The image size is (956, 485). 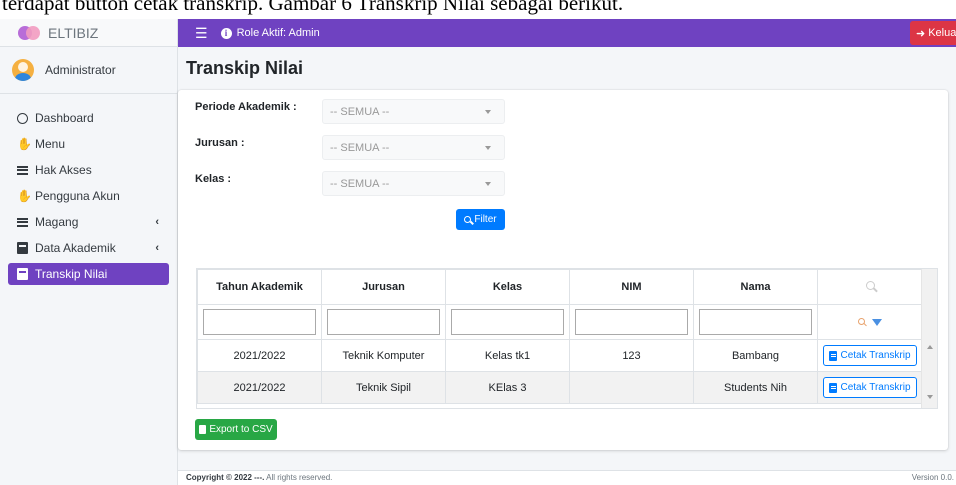 I want to click on cell-nama: Bambang, so click(x=755, y=355).